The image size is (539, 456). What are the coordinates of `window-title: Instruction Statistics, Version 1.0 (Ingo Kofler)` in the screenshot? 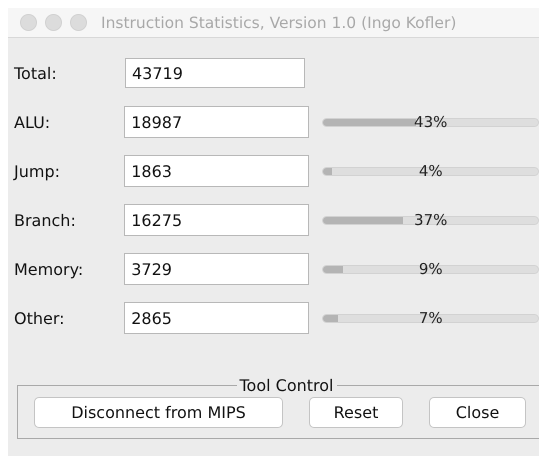 It's located at (278, 23).